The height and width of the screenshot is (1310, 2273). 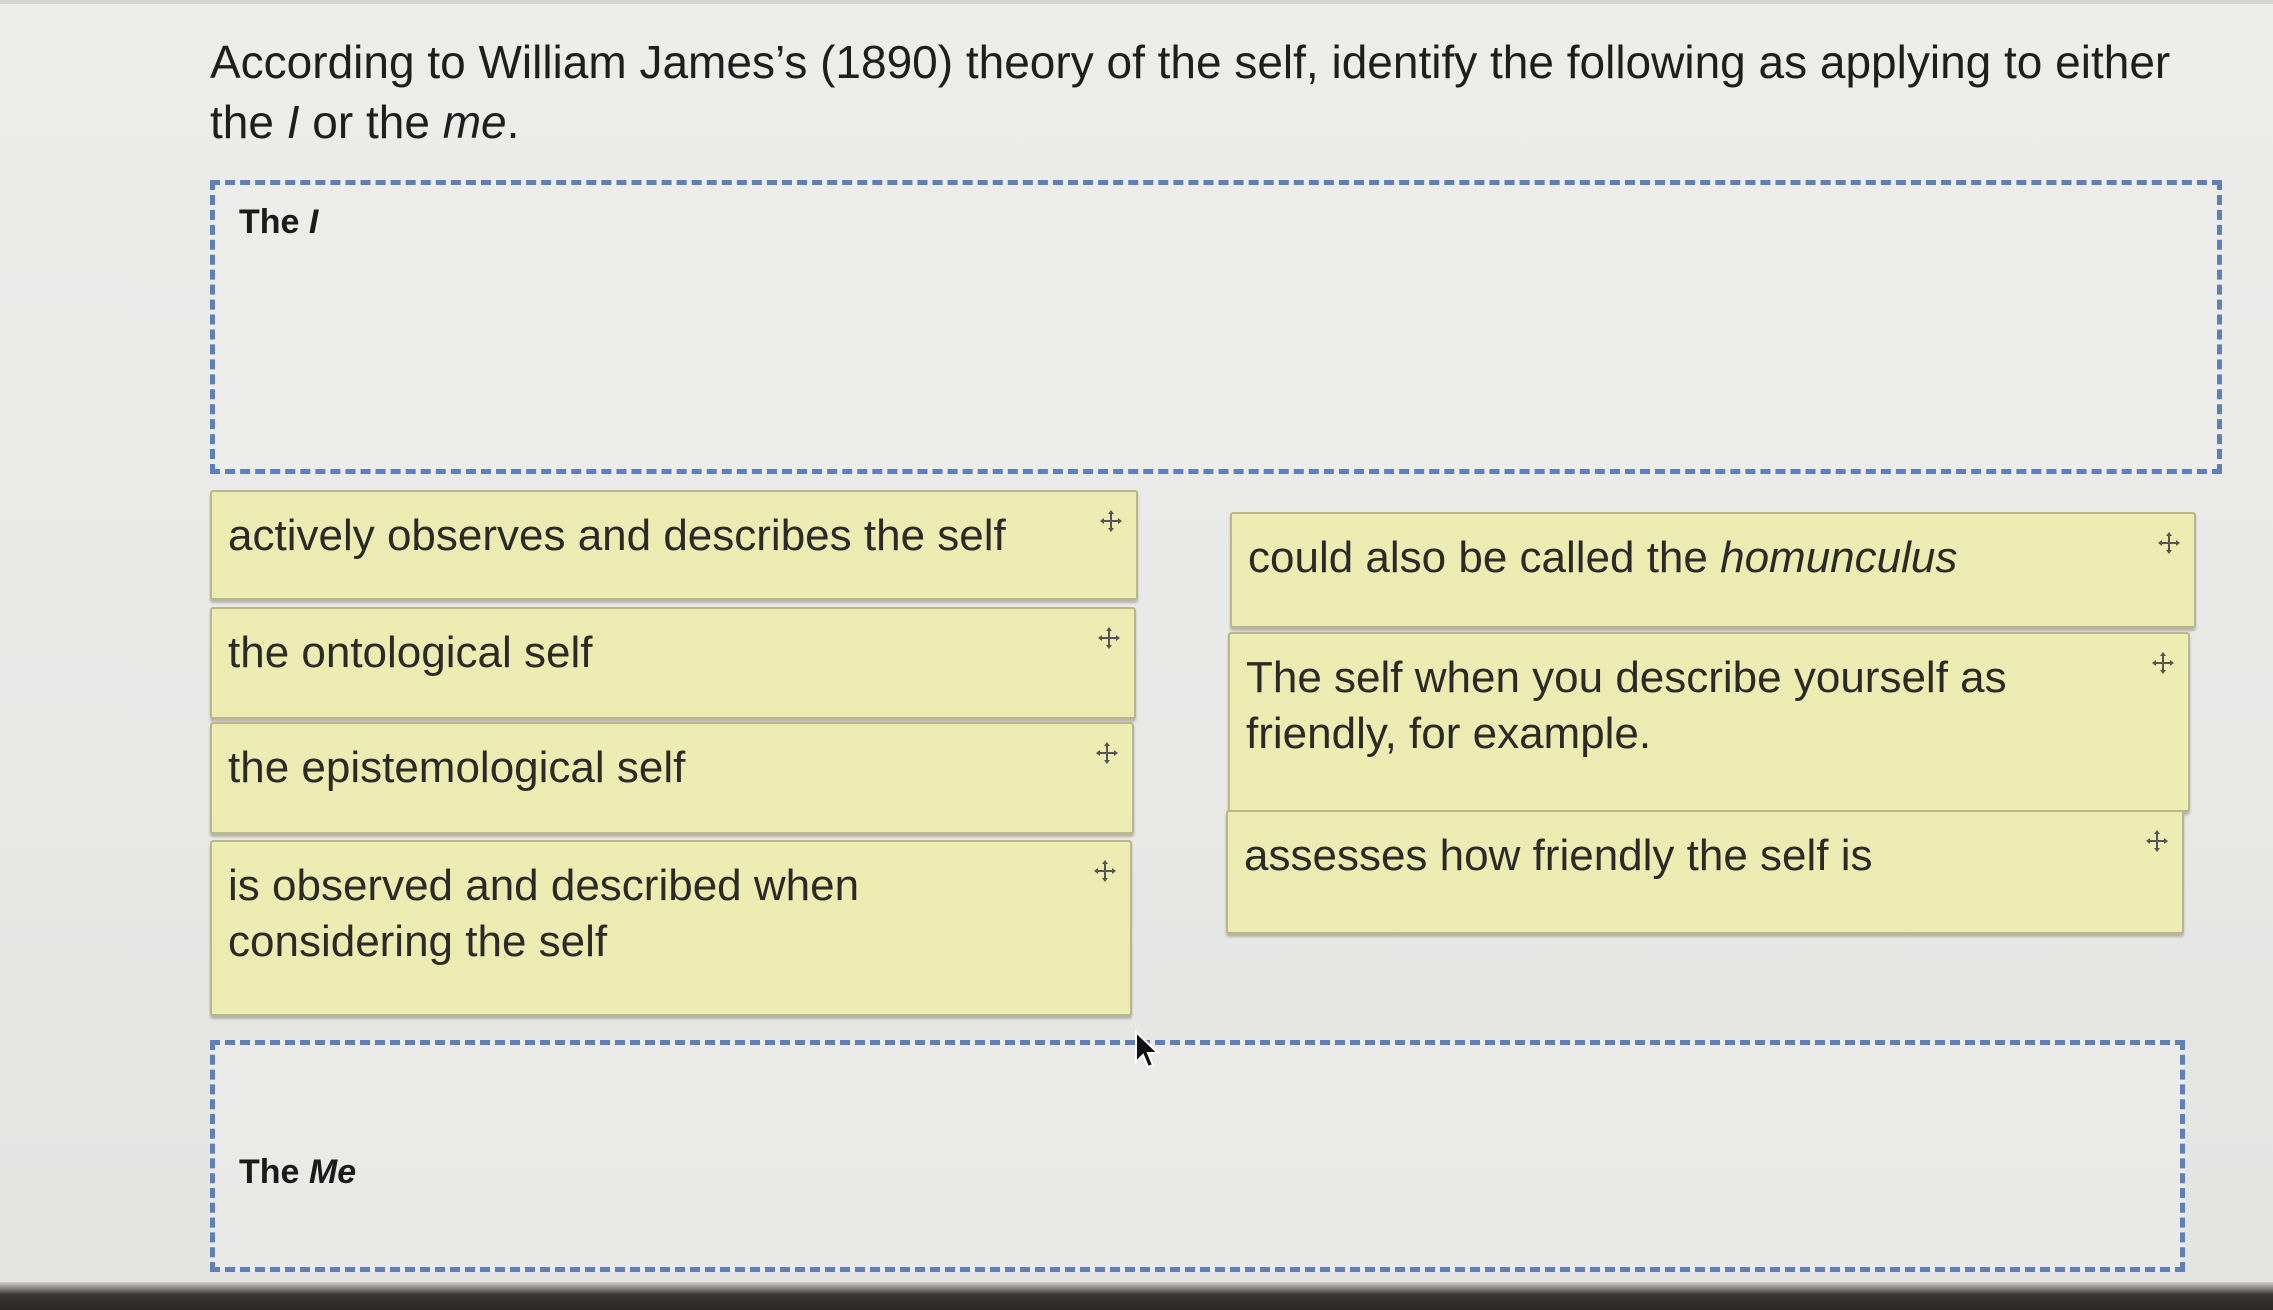 What do you see at coordinates (1136, 1296) in the screenshot?
I see `bottom-edge` at bounding box center [1136, 1296].